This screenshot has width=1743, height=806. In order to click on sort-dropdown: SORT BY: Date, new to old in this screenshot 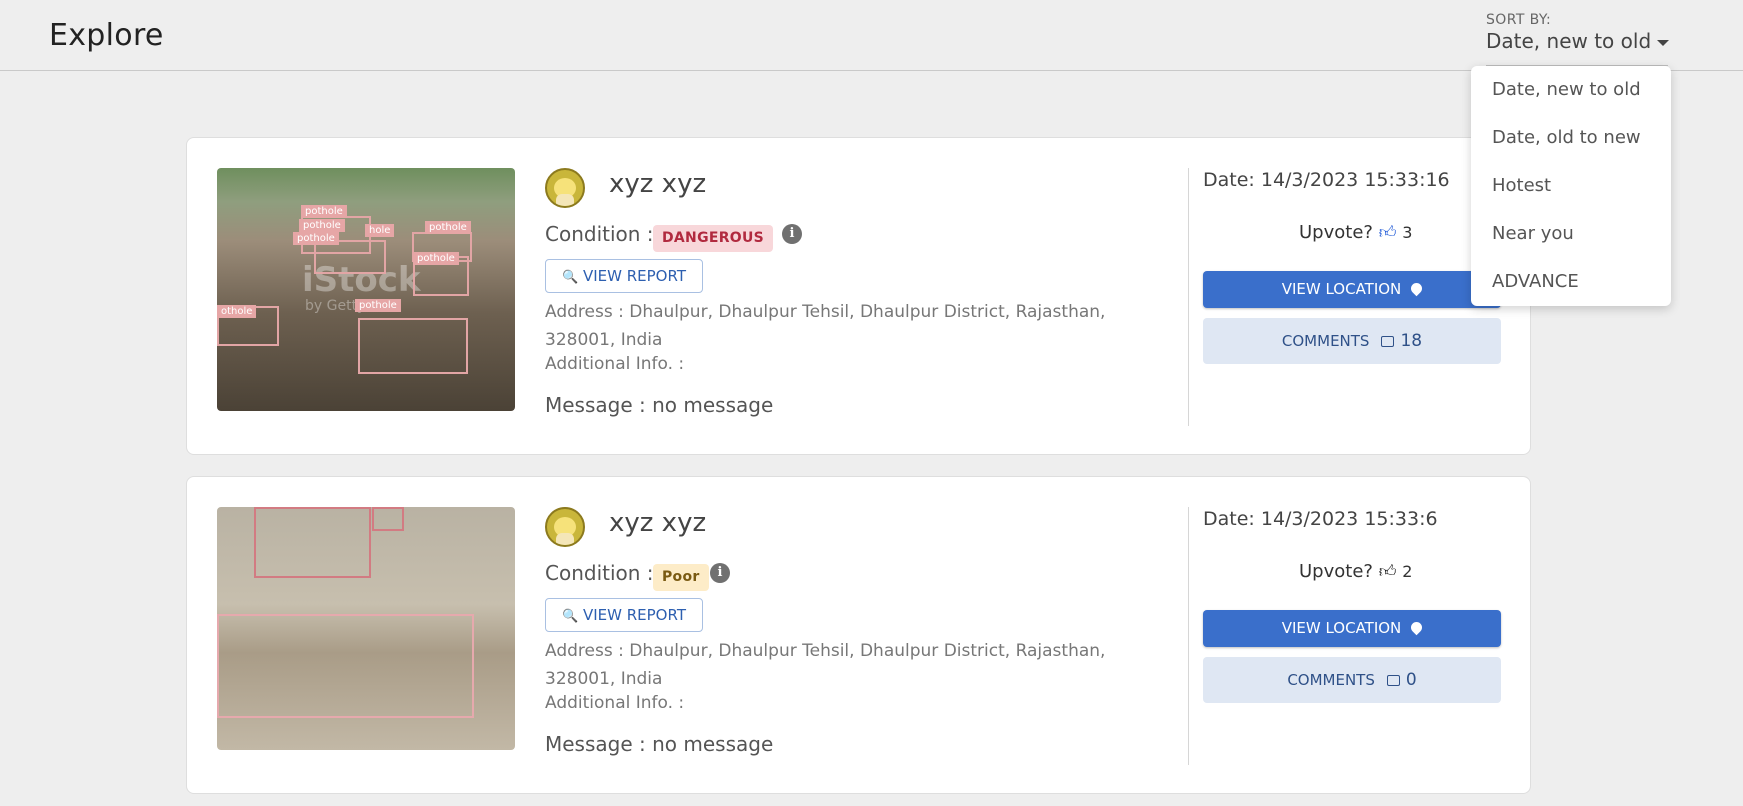, I will do `click(1578, 39)`.